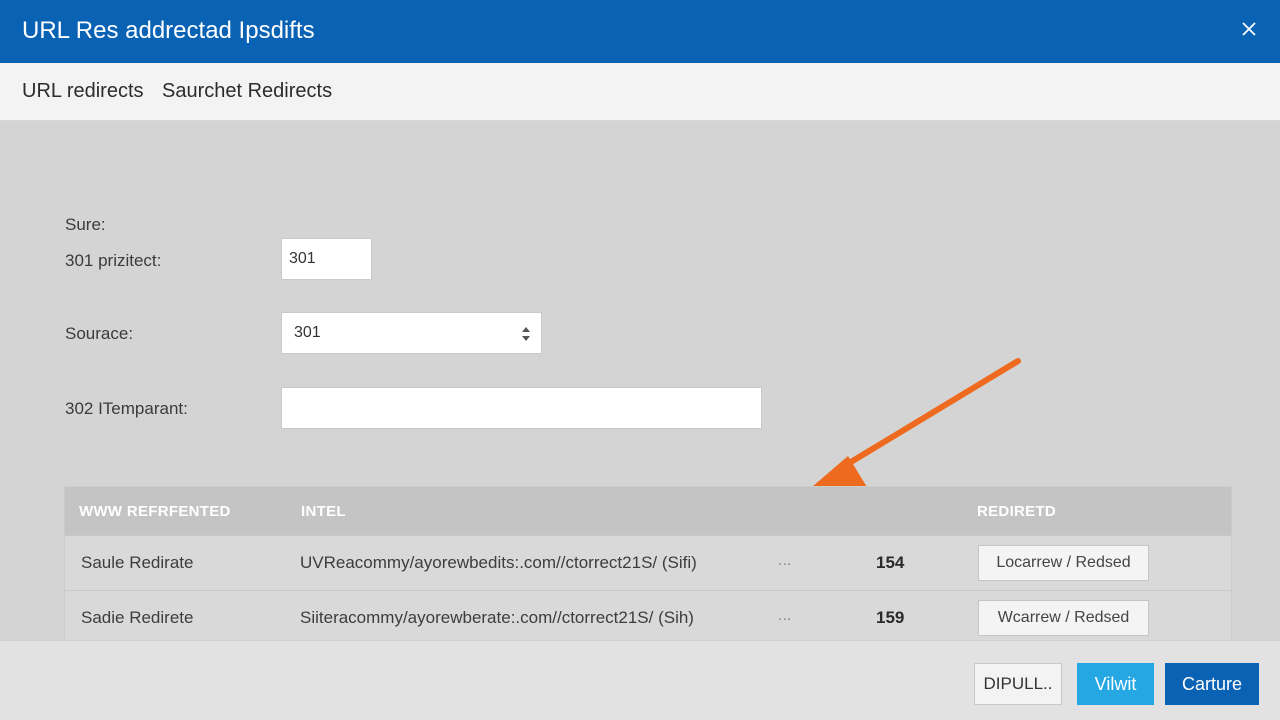  Describe the element at coordinates (640, 92) in the screenshot. I see `subnav-bar: URL redirects Saurchet Redirects` at that location.